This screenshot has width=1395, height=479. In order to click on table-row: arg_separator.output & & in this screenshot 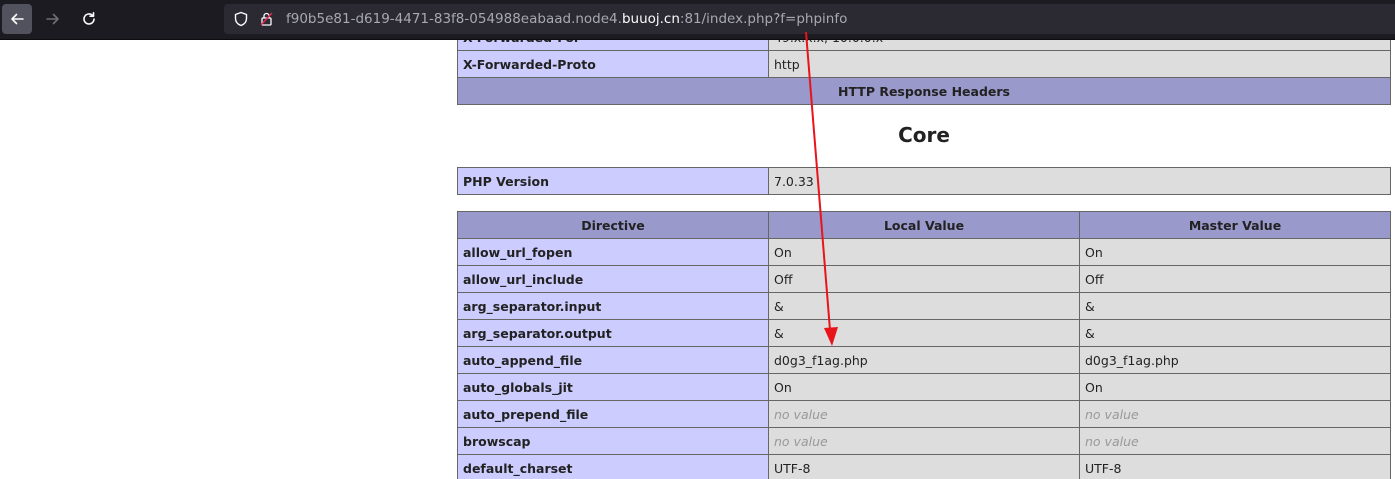, I will do `click(924, 333)`.